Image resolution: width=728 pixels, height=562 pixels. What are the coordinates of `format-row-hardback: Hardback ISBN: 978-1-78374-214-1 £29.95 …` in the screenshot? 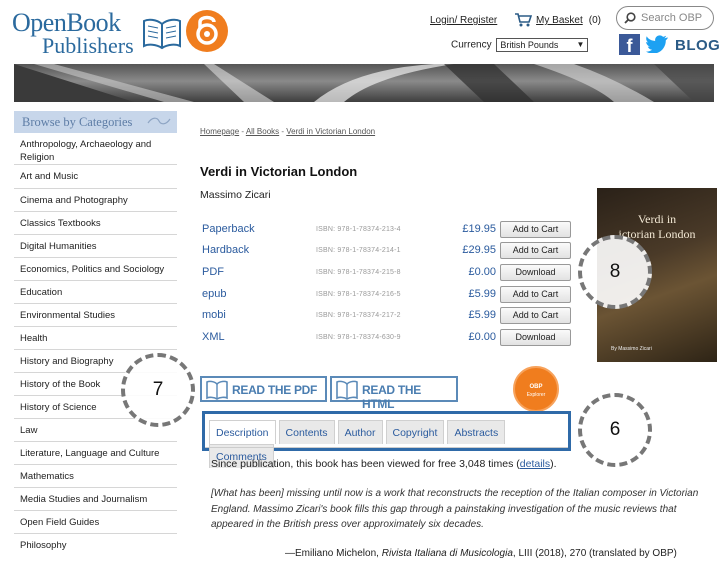 It's located at (386, 251).